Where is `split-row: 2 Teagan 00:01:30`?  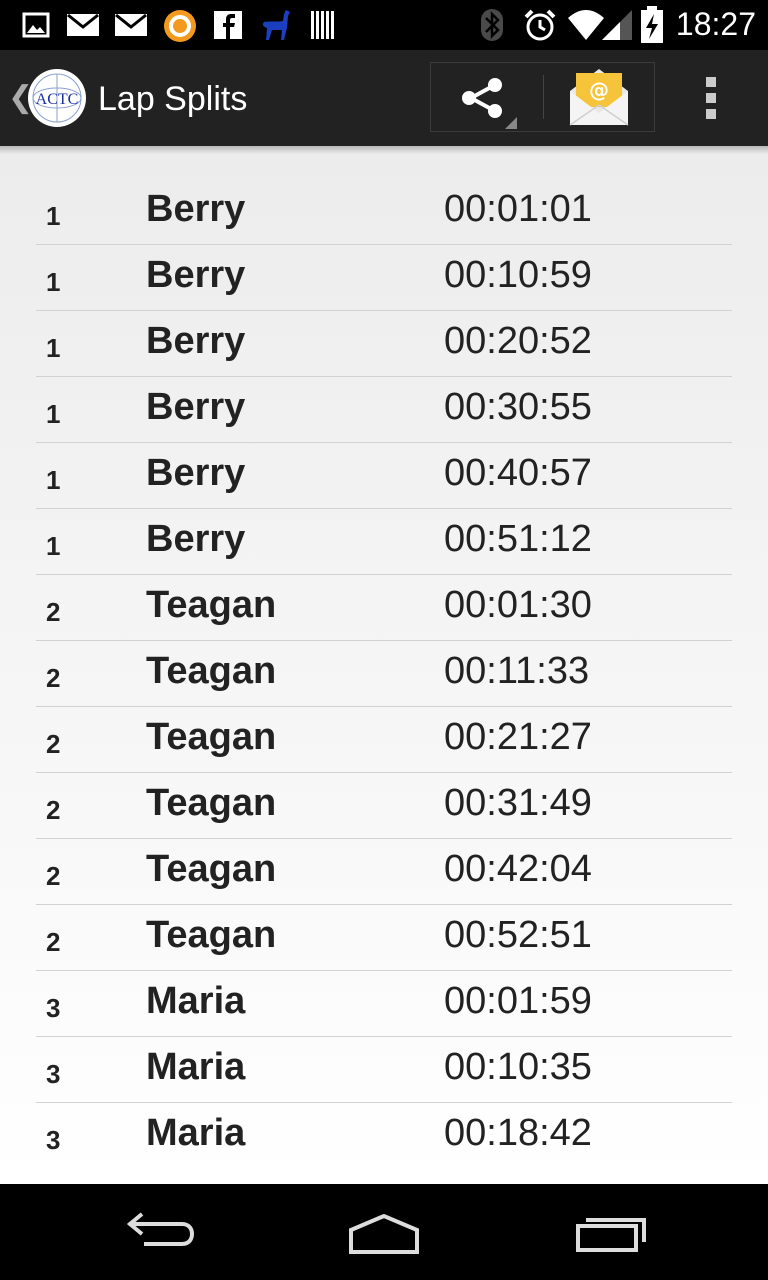
split-row: 2 Teagan 00:01:30 is located at coordinates (384, 608).